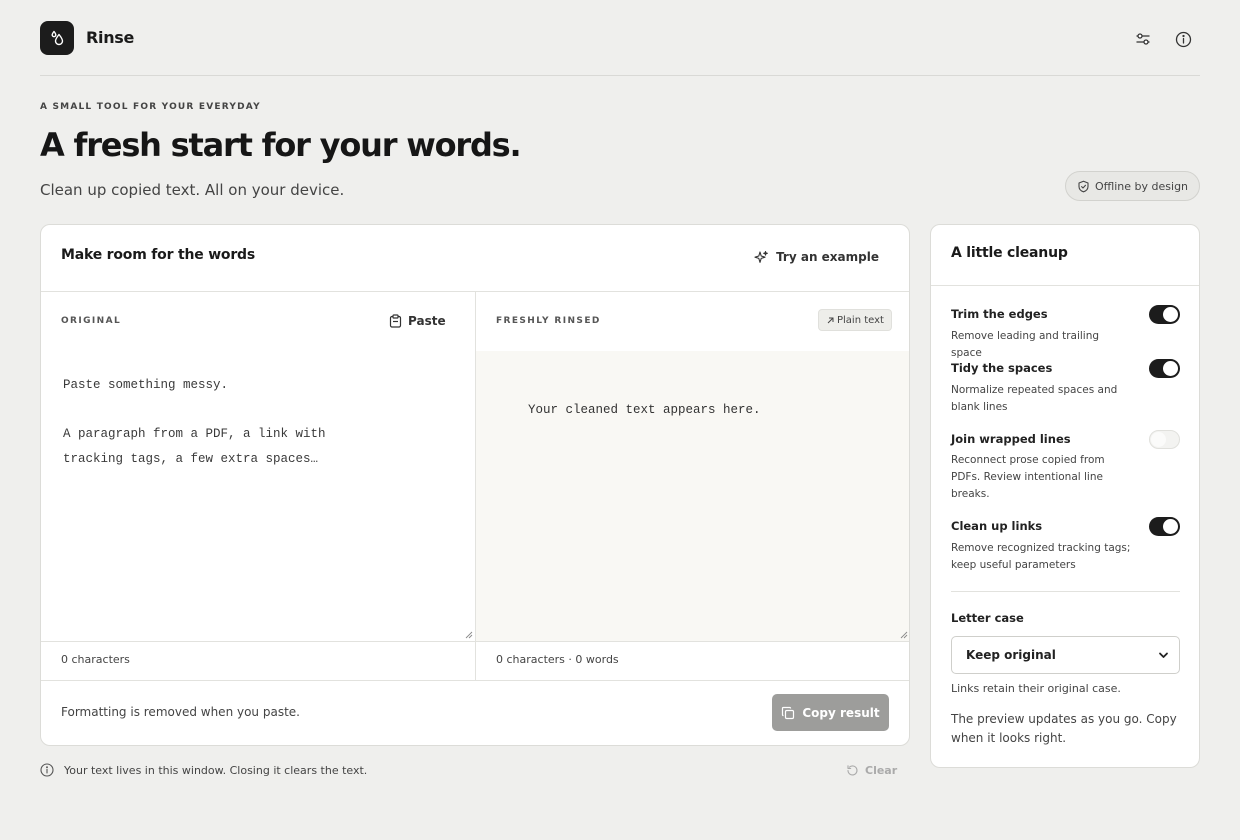 This screenshot has width=1240, height=840. I want to click on result-placeholder: Your cleaned text appears here., so click(644, 409).